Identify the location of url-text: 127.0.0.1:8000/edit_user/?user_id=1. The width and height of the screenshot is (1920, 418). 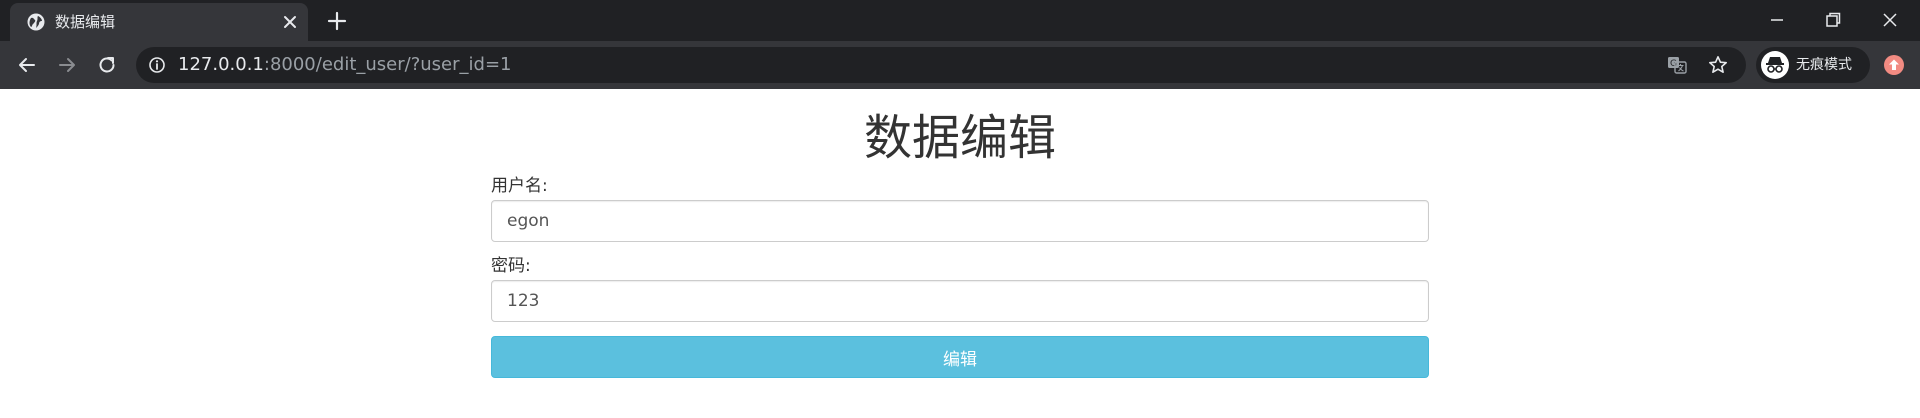
(345, 65).